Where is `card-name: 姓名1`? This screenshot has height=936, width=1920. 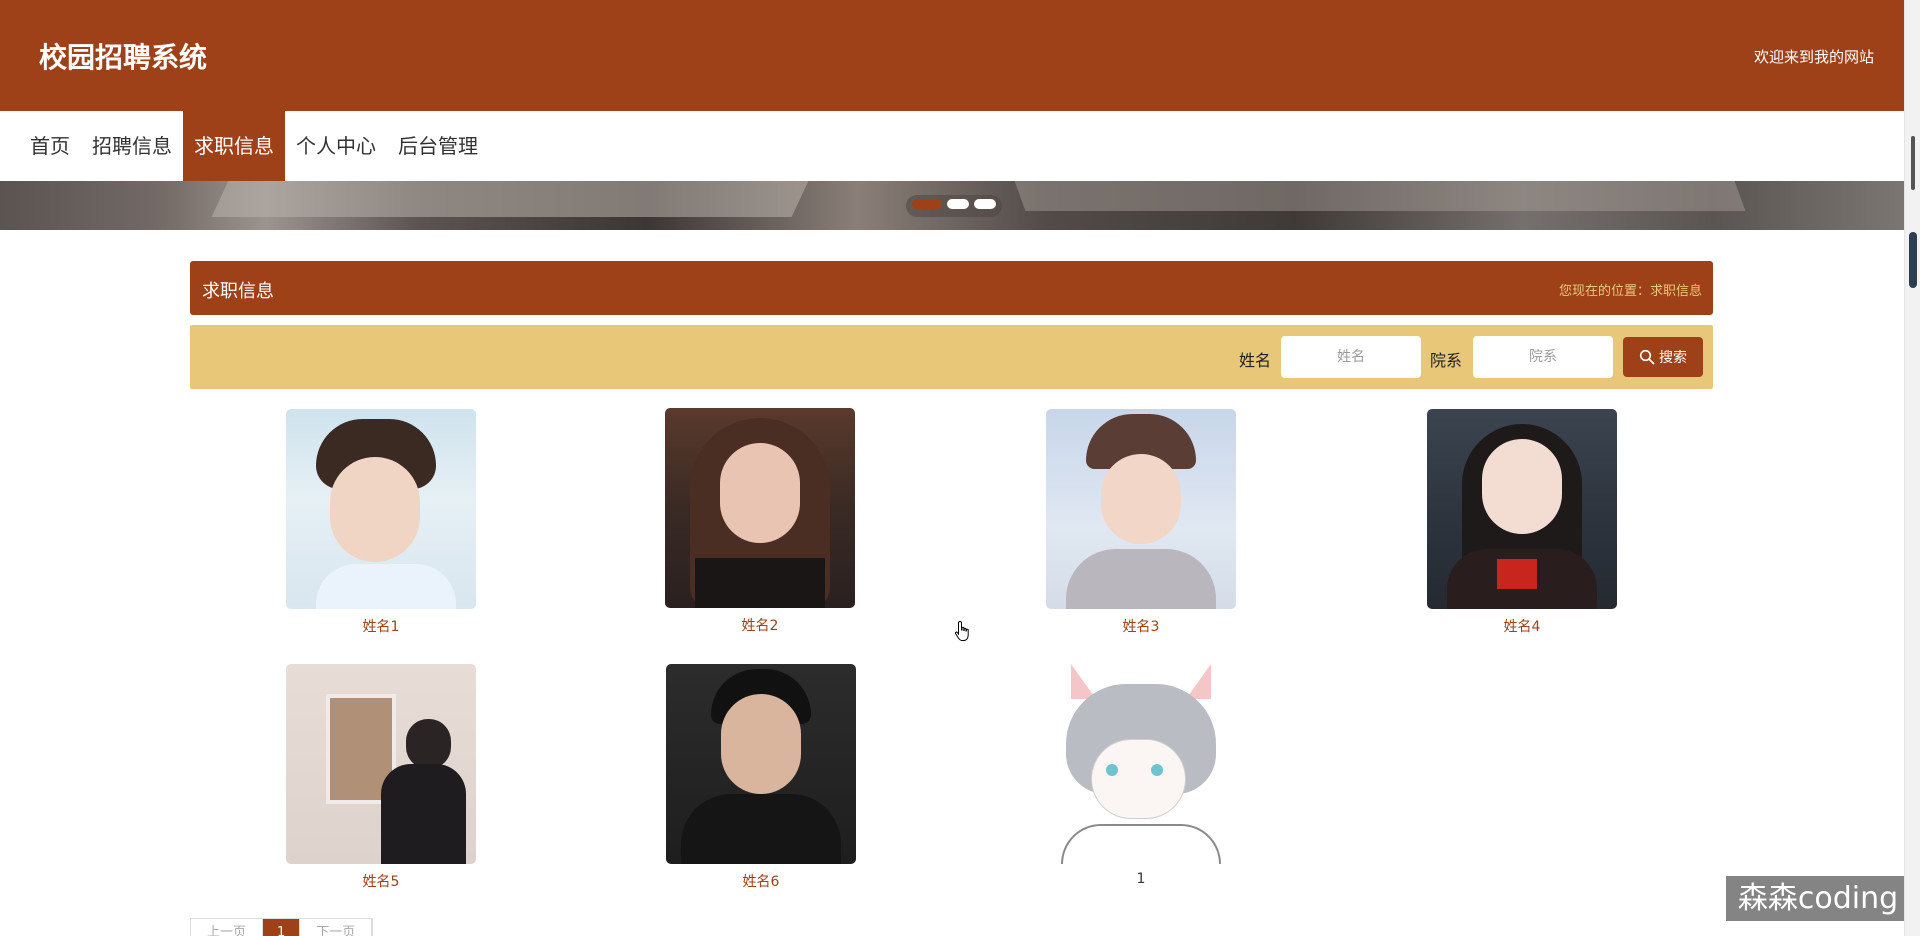 card-name: 姓名1 is located at coordinates (381, 626).